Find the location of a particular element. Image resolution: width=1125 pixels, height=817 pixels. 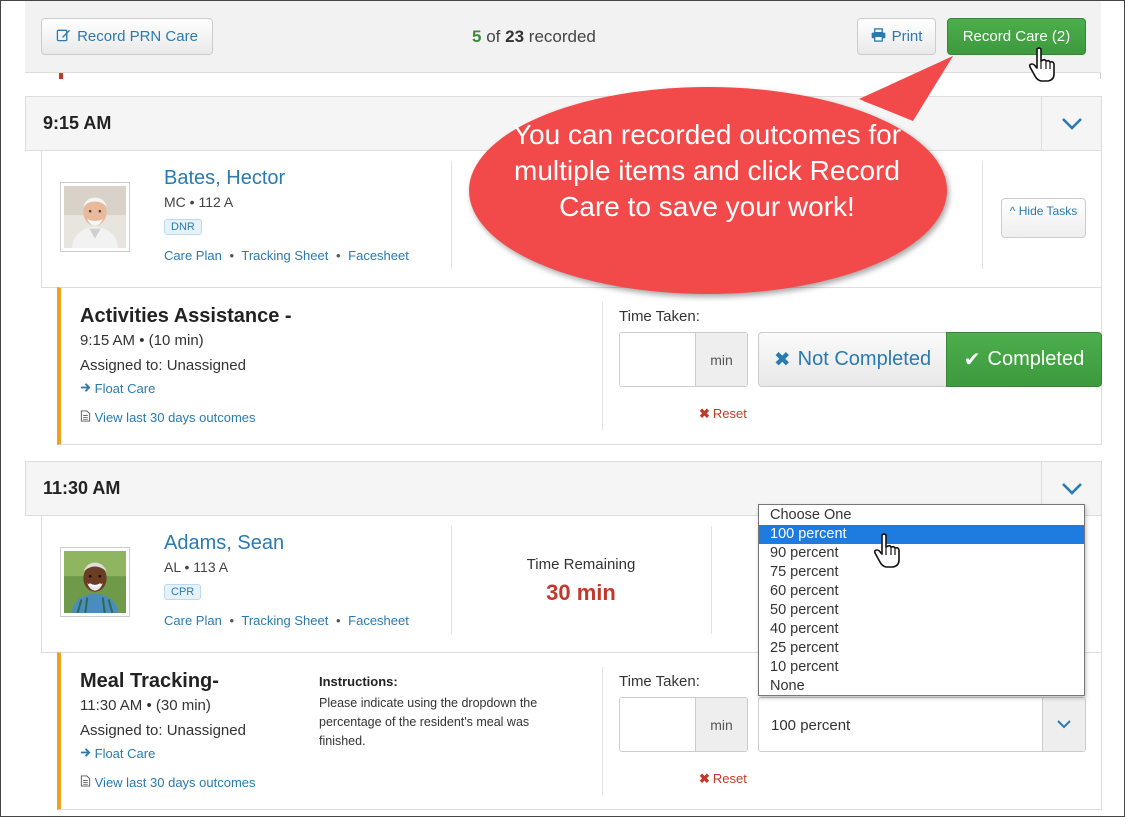

record-prn-care-button: Record PRN Care is located at coordinates (127, 36).